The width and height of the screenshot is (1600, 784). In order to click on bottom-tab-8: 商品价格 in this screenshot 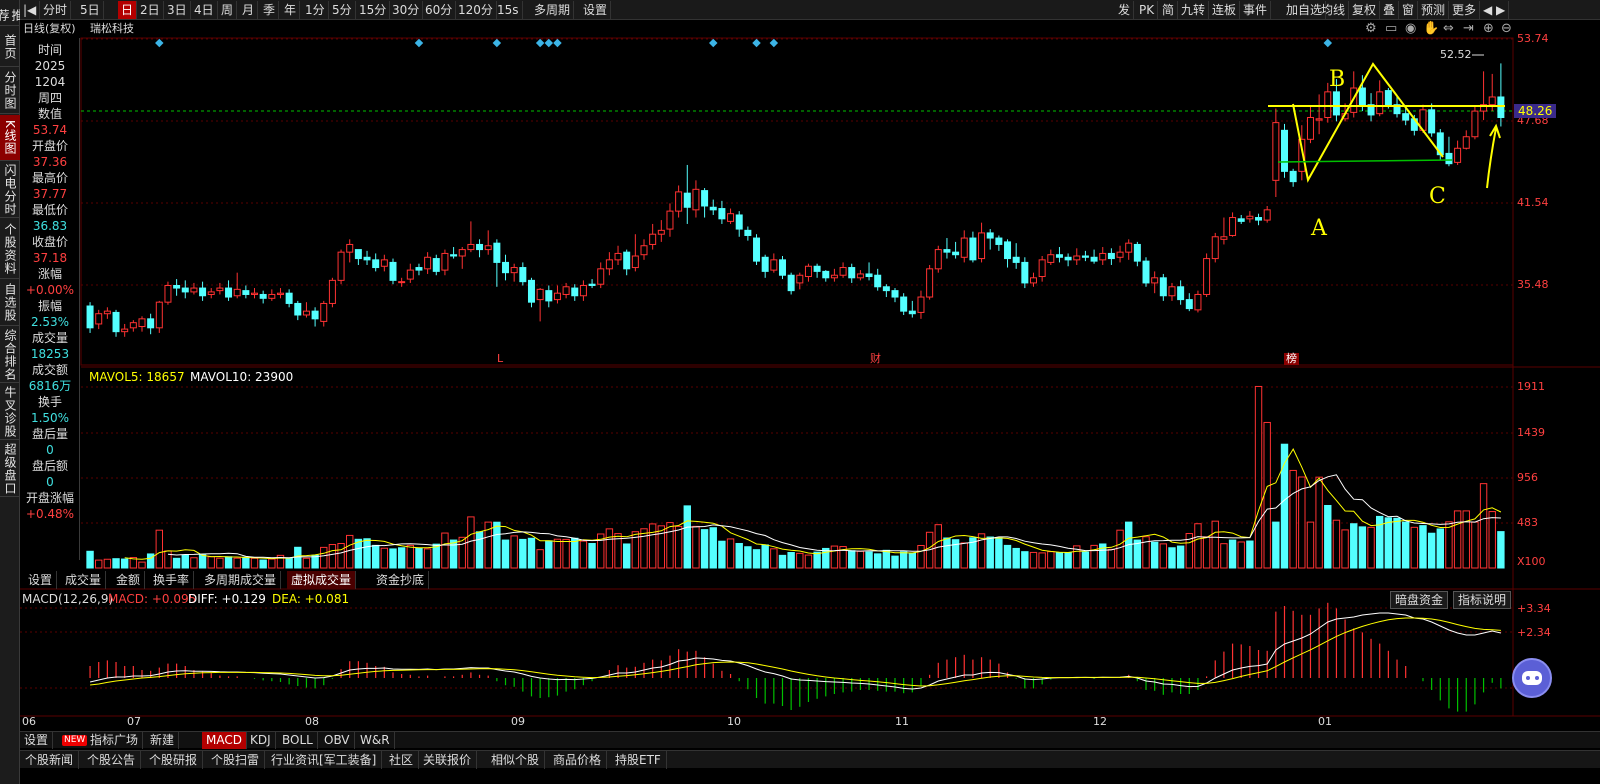, I will do `click(578, 760)`.